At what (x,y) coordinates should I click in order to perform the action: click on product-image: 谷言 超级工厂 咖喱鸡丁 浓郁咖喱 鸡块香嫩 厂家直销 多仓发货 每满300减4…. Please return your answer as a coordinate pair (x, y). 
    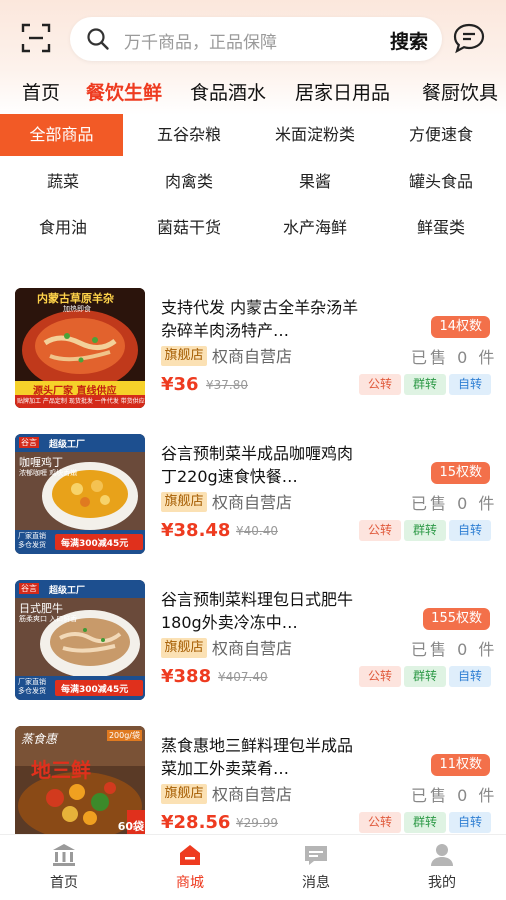
    Looking at the image, I should click on (80, 494).